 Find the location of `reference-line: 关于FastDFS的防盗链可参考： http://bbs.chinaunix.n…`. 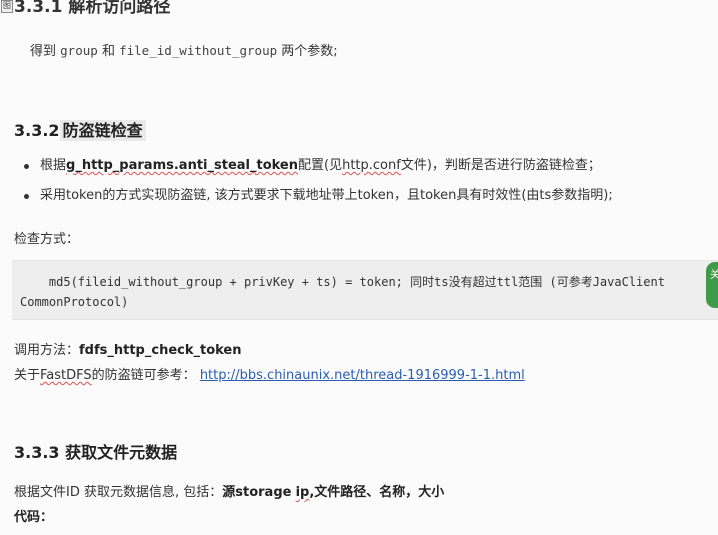

reference-line: 关于FastDFS的防盗链可参考： http://bbs.chinaunix.n… is located at coordinates (269, 373).